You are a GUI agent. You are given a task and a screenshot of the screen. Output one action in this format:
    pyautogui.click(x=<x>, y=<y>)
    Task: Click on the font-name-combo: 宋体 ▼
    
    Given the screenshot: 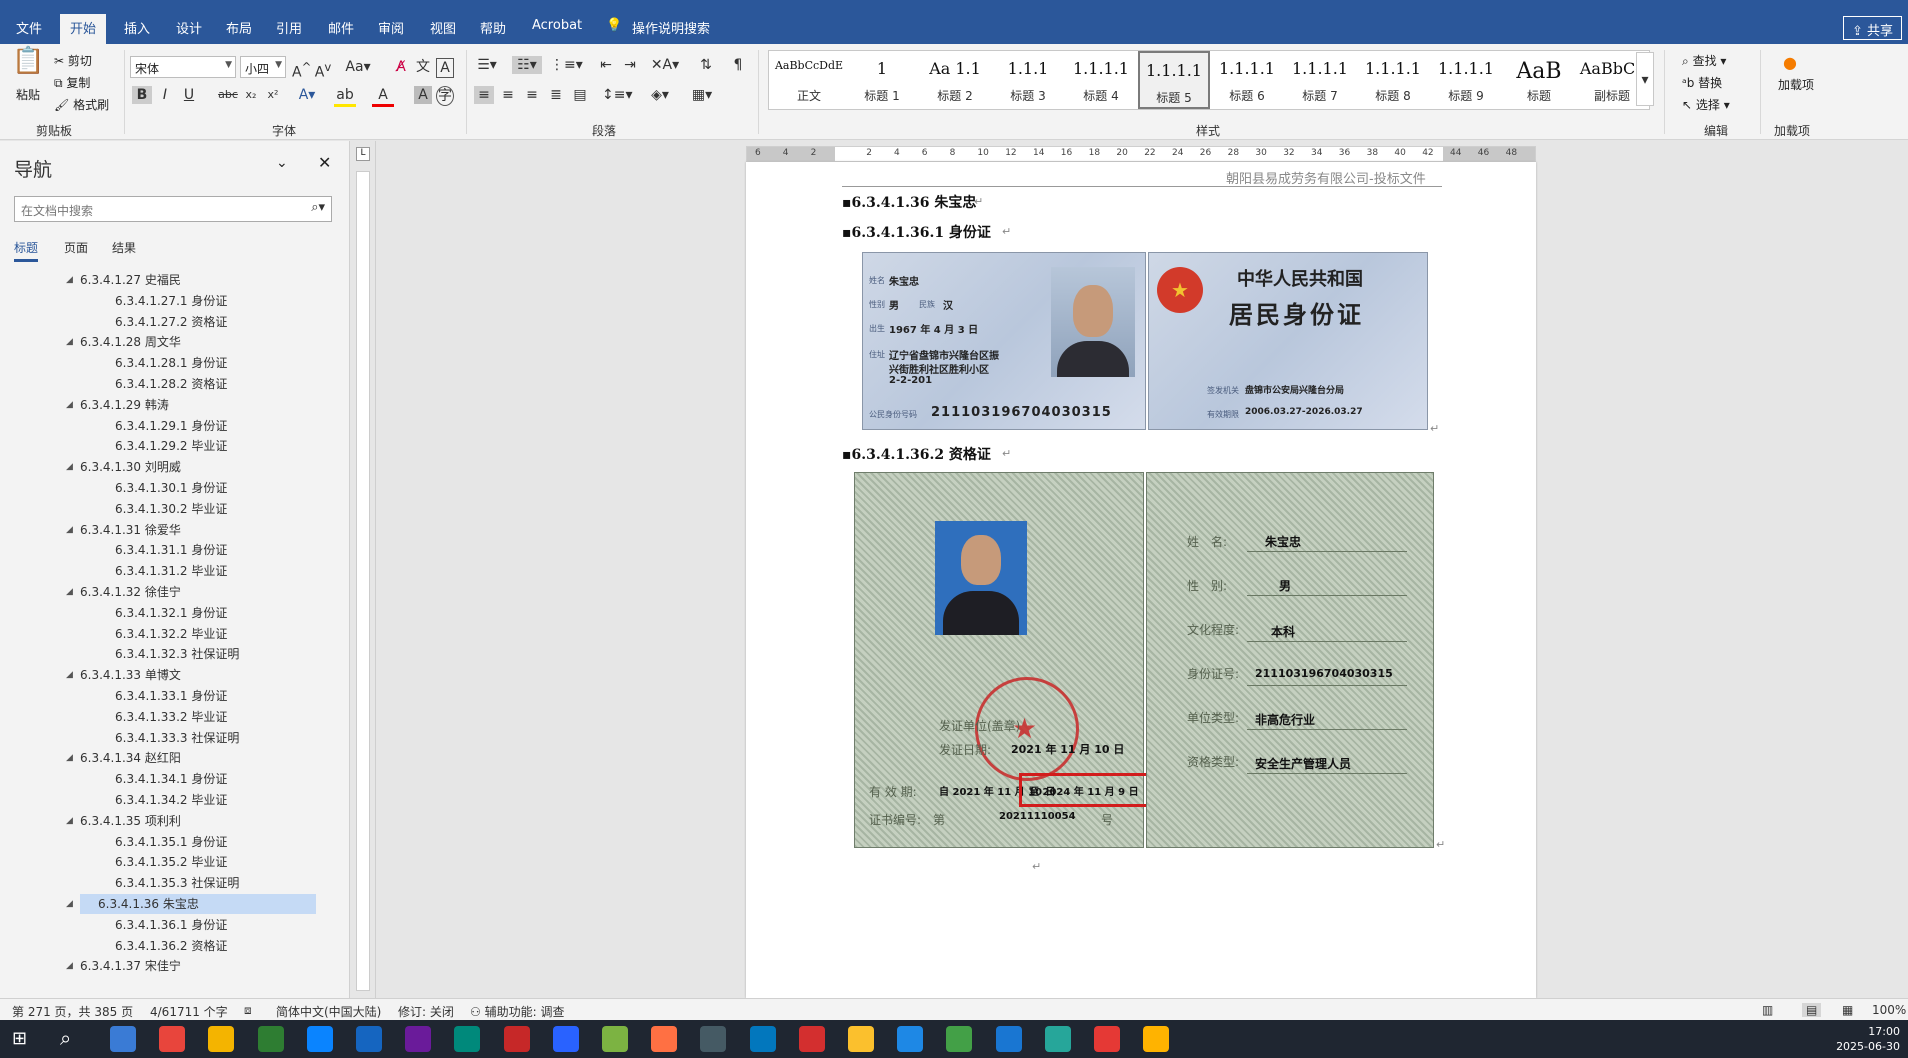 What is the action you would take?
    pyautogui.click(x=183, y=67)
    